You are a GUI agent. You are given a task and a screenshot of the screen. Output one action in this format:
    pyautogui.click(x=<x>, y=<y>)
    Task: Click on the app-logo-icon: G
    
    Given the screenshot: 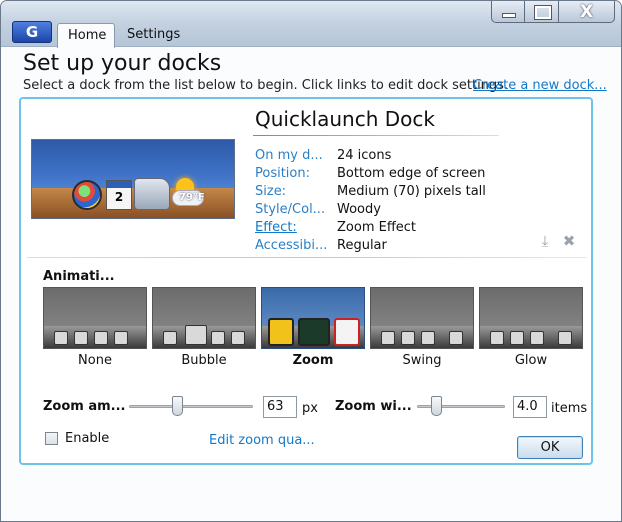 What is the action you would take?
    pyautogui.click(x=32, y=32)
    